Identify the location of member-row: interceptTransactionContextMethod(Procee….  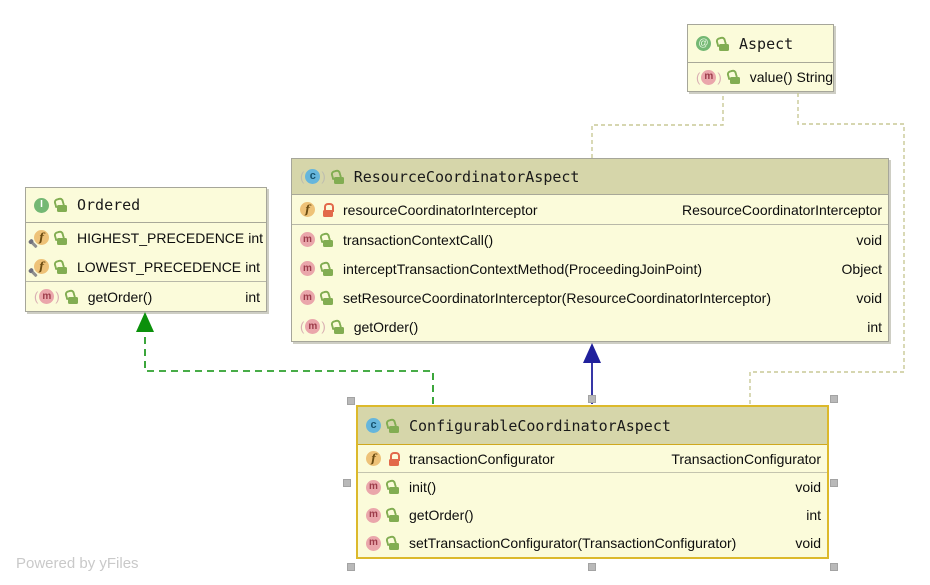
(590, 268).